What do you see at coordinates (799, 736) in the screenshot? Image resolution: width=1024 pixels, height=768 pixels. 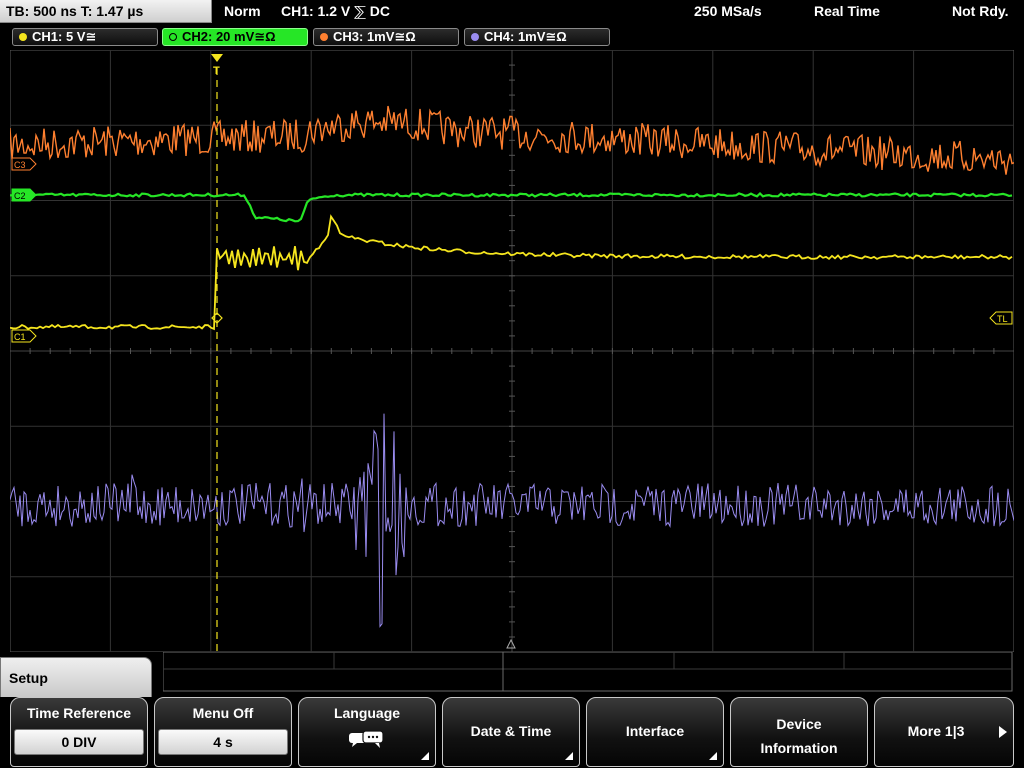 I see `device-information-label: Device Information` at bounding box center [799, 736].